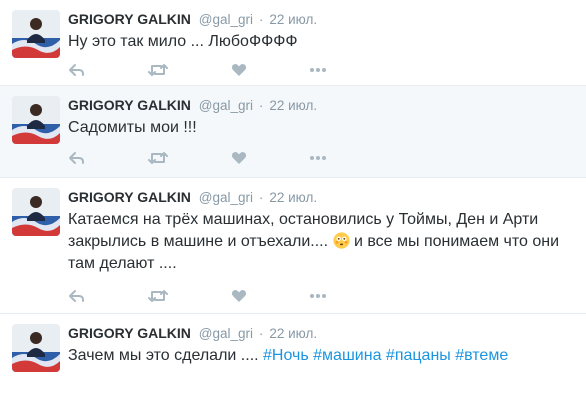 This screenshot has width=586, height=409. Describe the element at coordinates (481, 355) in the screenshot. I see `hashtag-link: #втеме` at that location.